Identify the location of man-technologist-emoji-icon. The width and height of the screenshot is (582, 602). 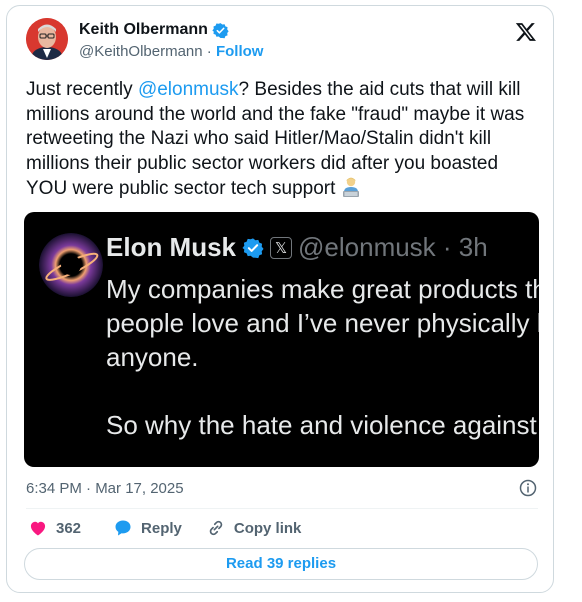
(350, 187).